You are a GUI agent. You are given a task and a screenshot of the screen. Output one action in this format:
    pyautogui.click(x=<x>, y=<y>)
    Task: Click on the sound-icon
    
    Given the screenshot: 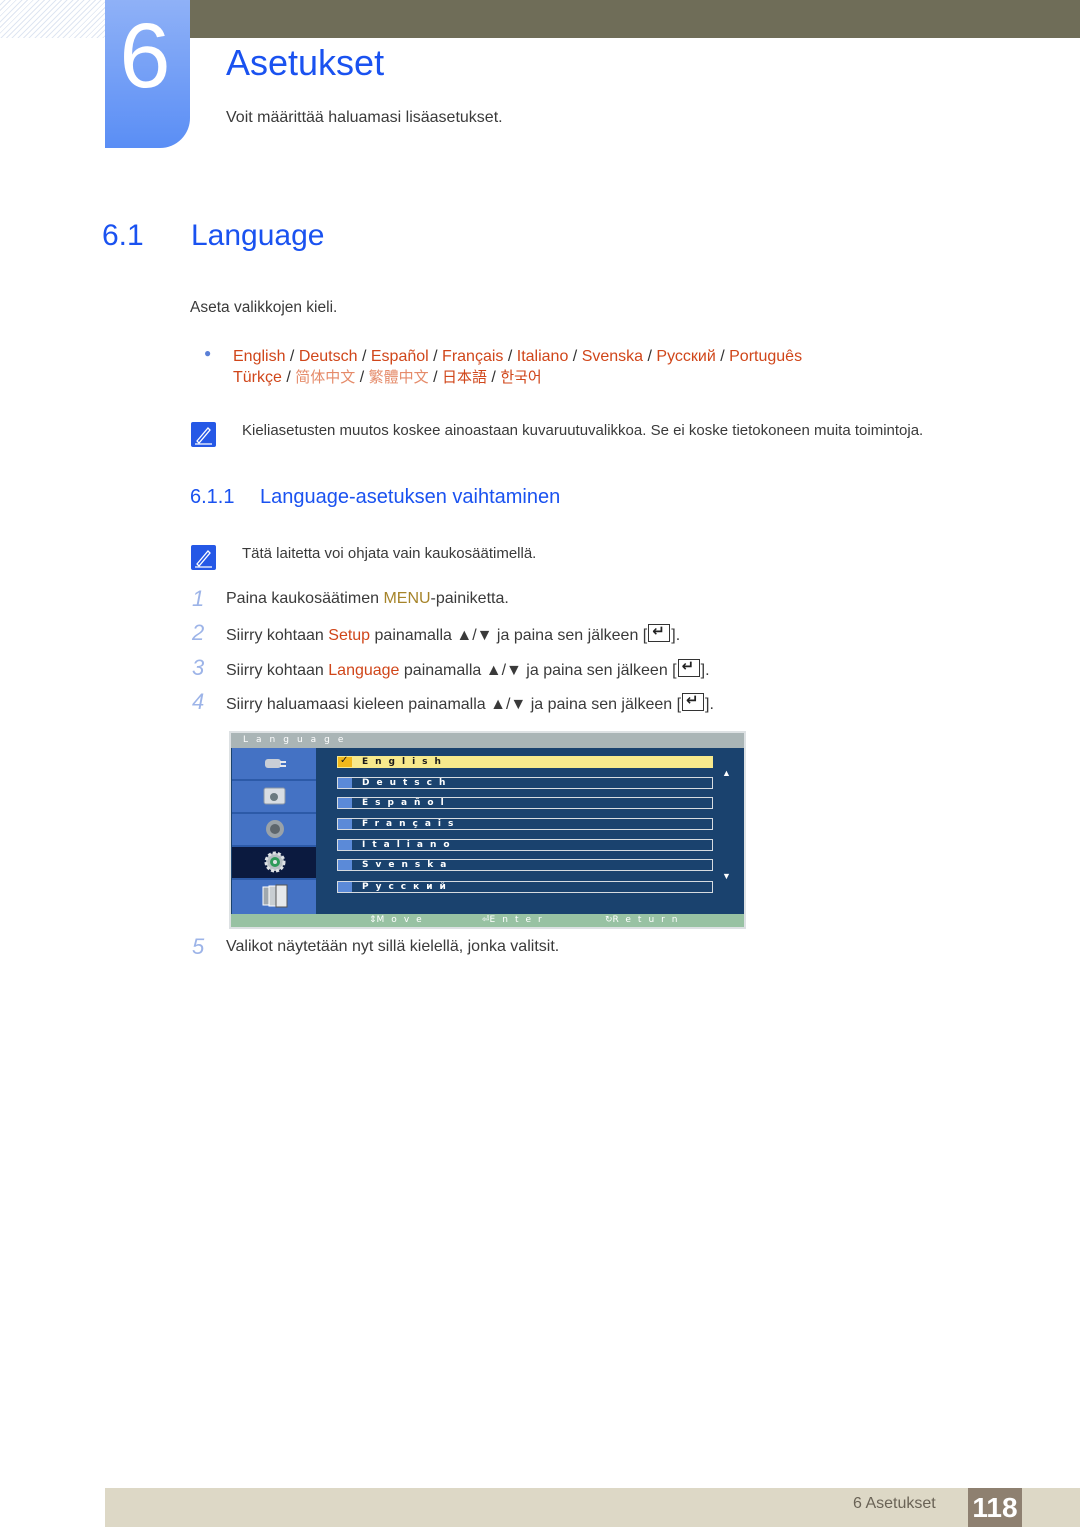 What is the action you would take?
    pyautogui.click(x=274, y=829)
    